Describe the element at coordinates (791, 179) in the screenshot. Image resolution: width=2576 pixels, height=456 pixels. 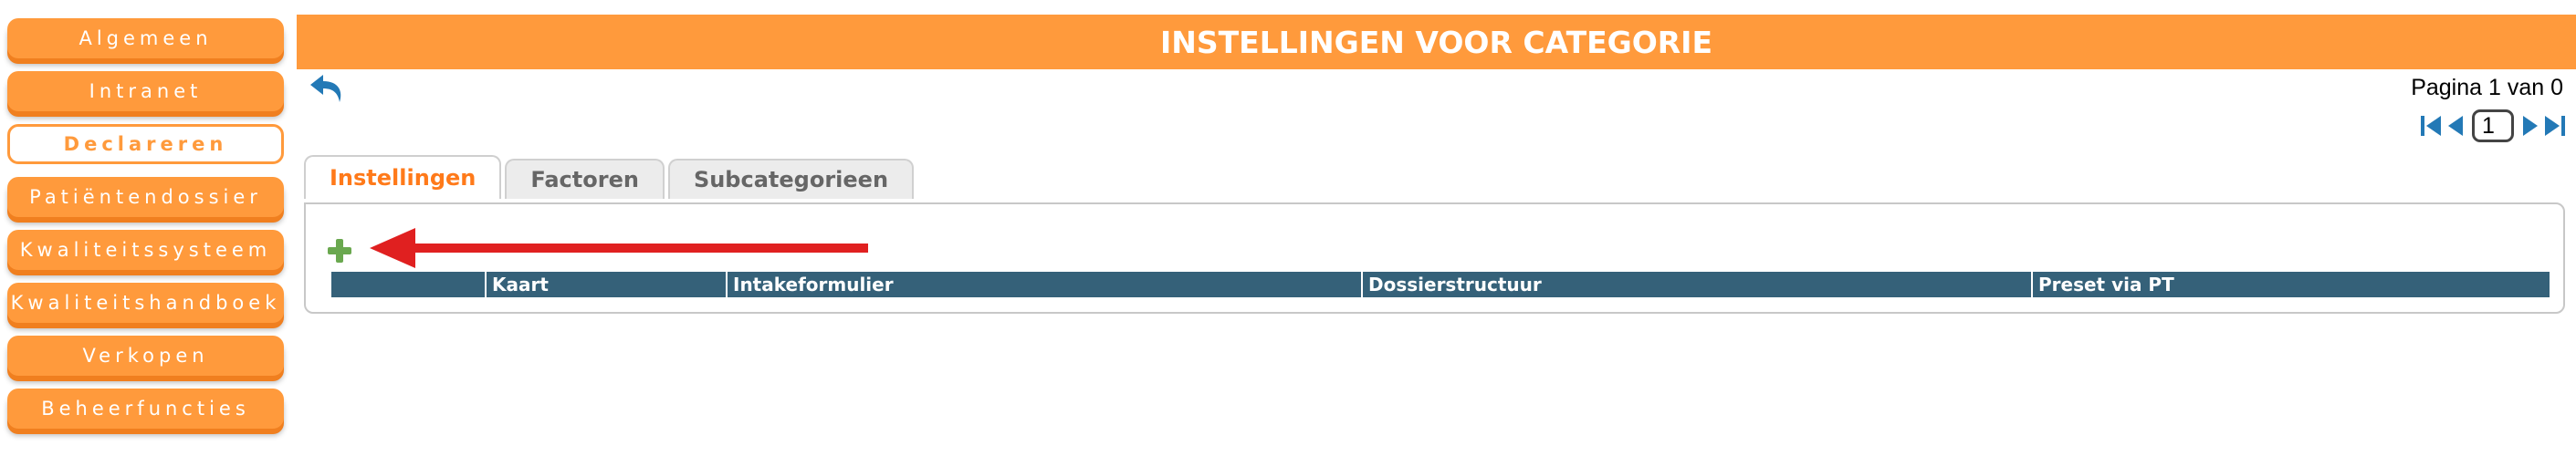
I see `tab-subcategorieen: Subcategorieen` at that location.